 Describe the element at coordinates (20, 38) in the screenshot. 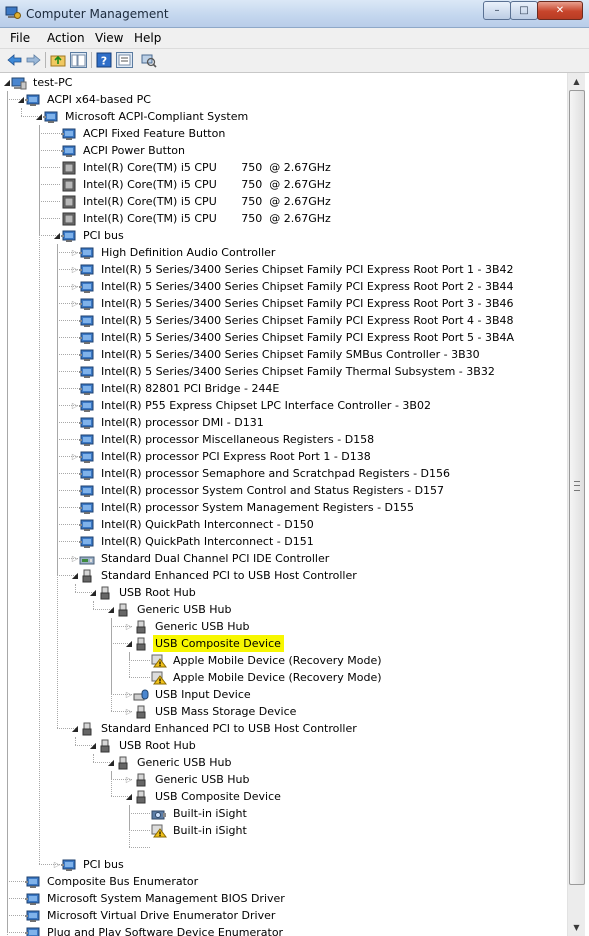

I see `menu-file: File` at that location.